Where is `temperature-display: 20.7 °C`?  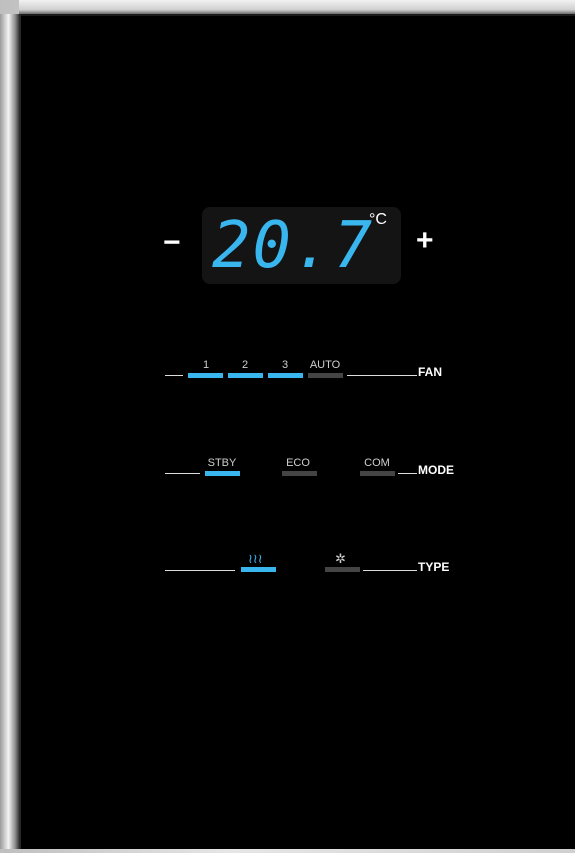 temperature-display: 20.7 °C is located at coordinates (301, 245).